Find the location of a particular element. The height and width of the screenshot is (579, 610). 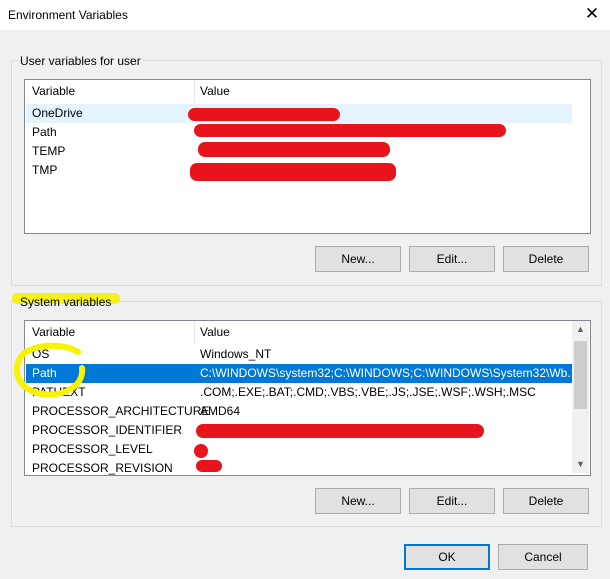

close-icon: ✕ is located at coordinates (592, 14).